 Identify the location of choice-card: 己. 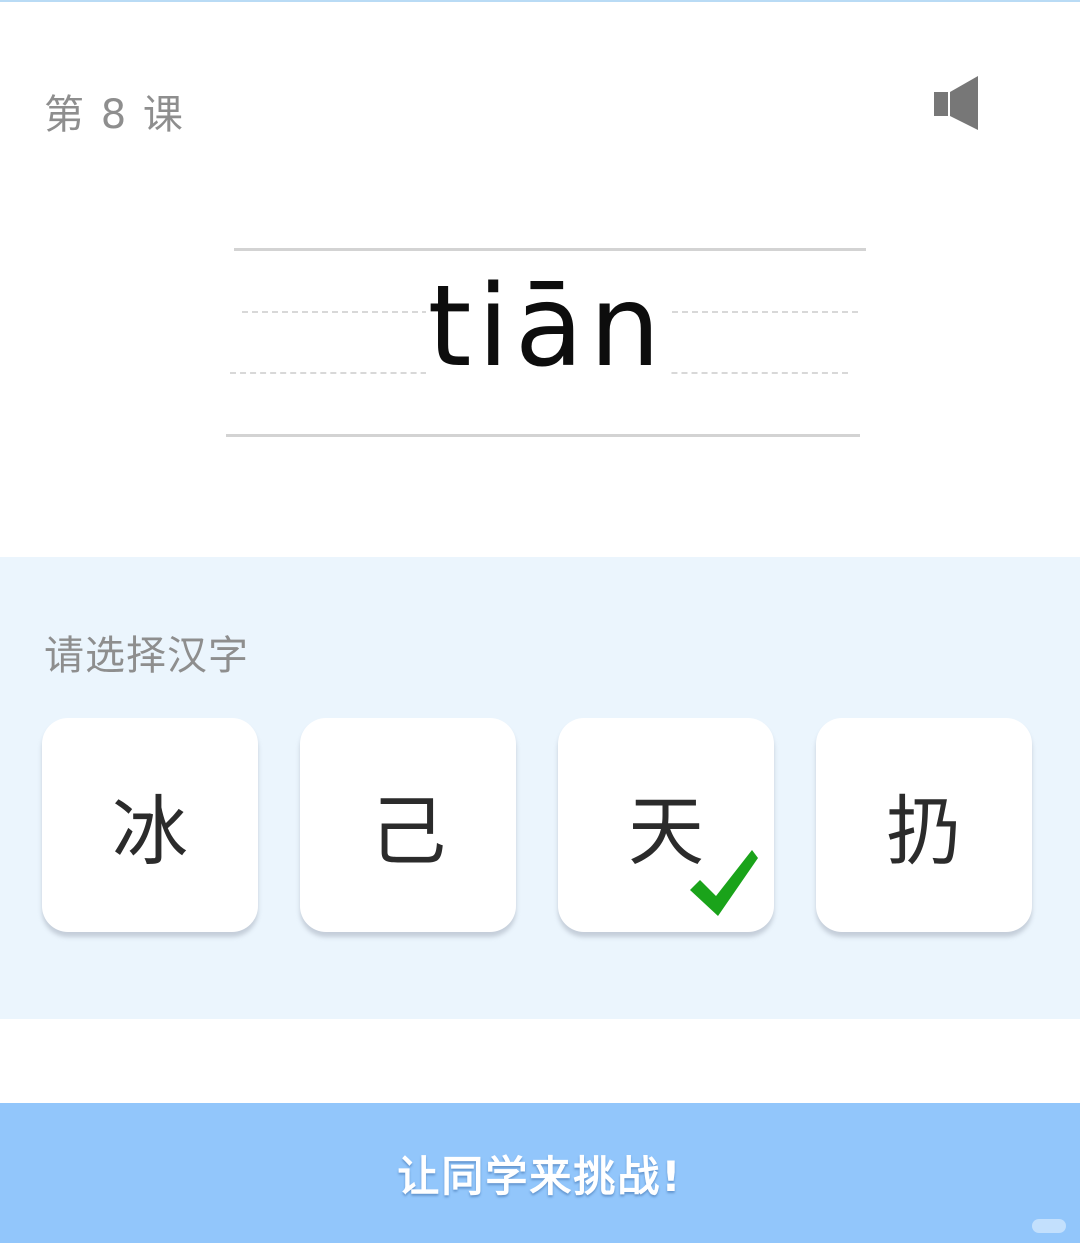
(408, 825).